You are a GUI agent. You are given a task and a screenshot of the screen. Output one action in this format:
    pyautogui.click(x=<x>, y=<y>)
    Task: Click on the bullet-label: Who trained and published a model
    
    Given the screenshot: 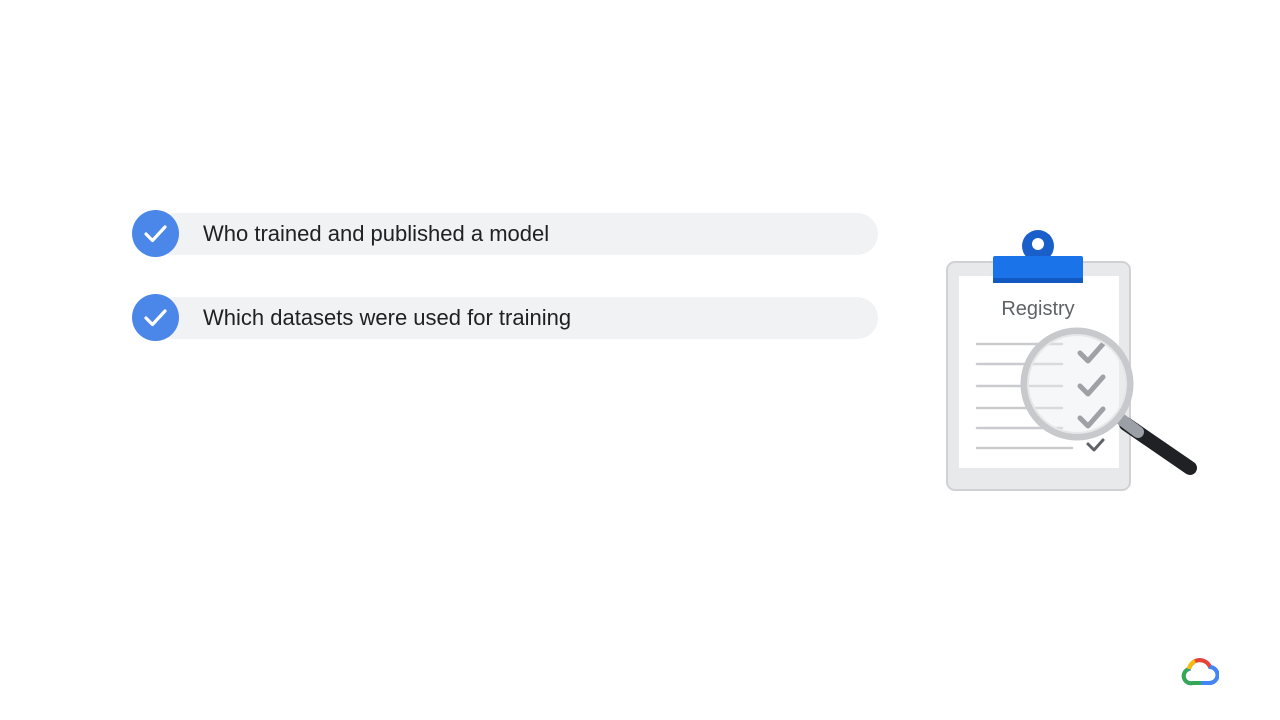 What is the action you would take?
    pyautogui.click(x=376, y=233)
    